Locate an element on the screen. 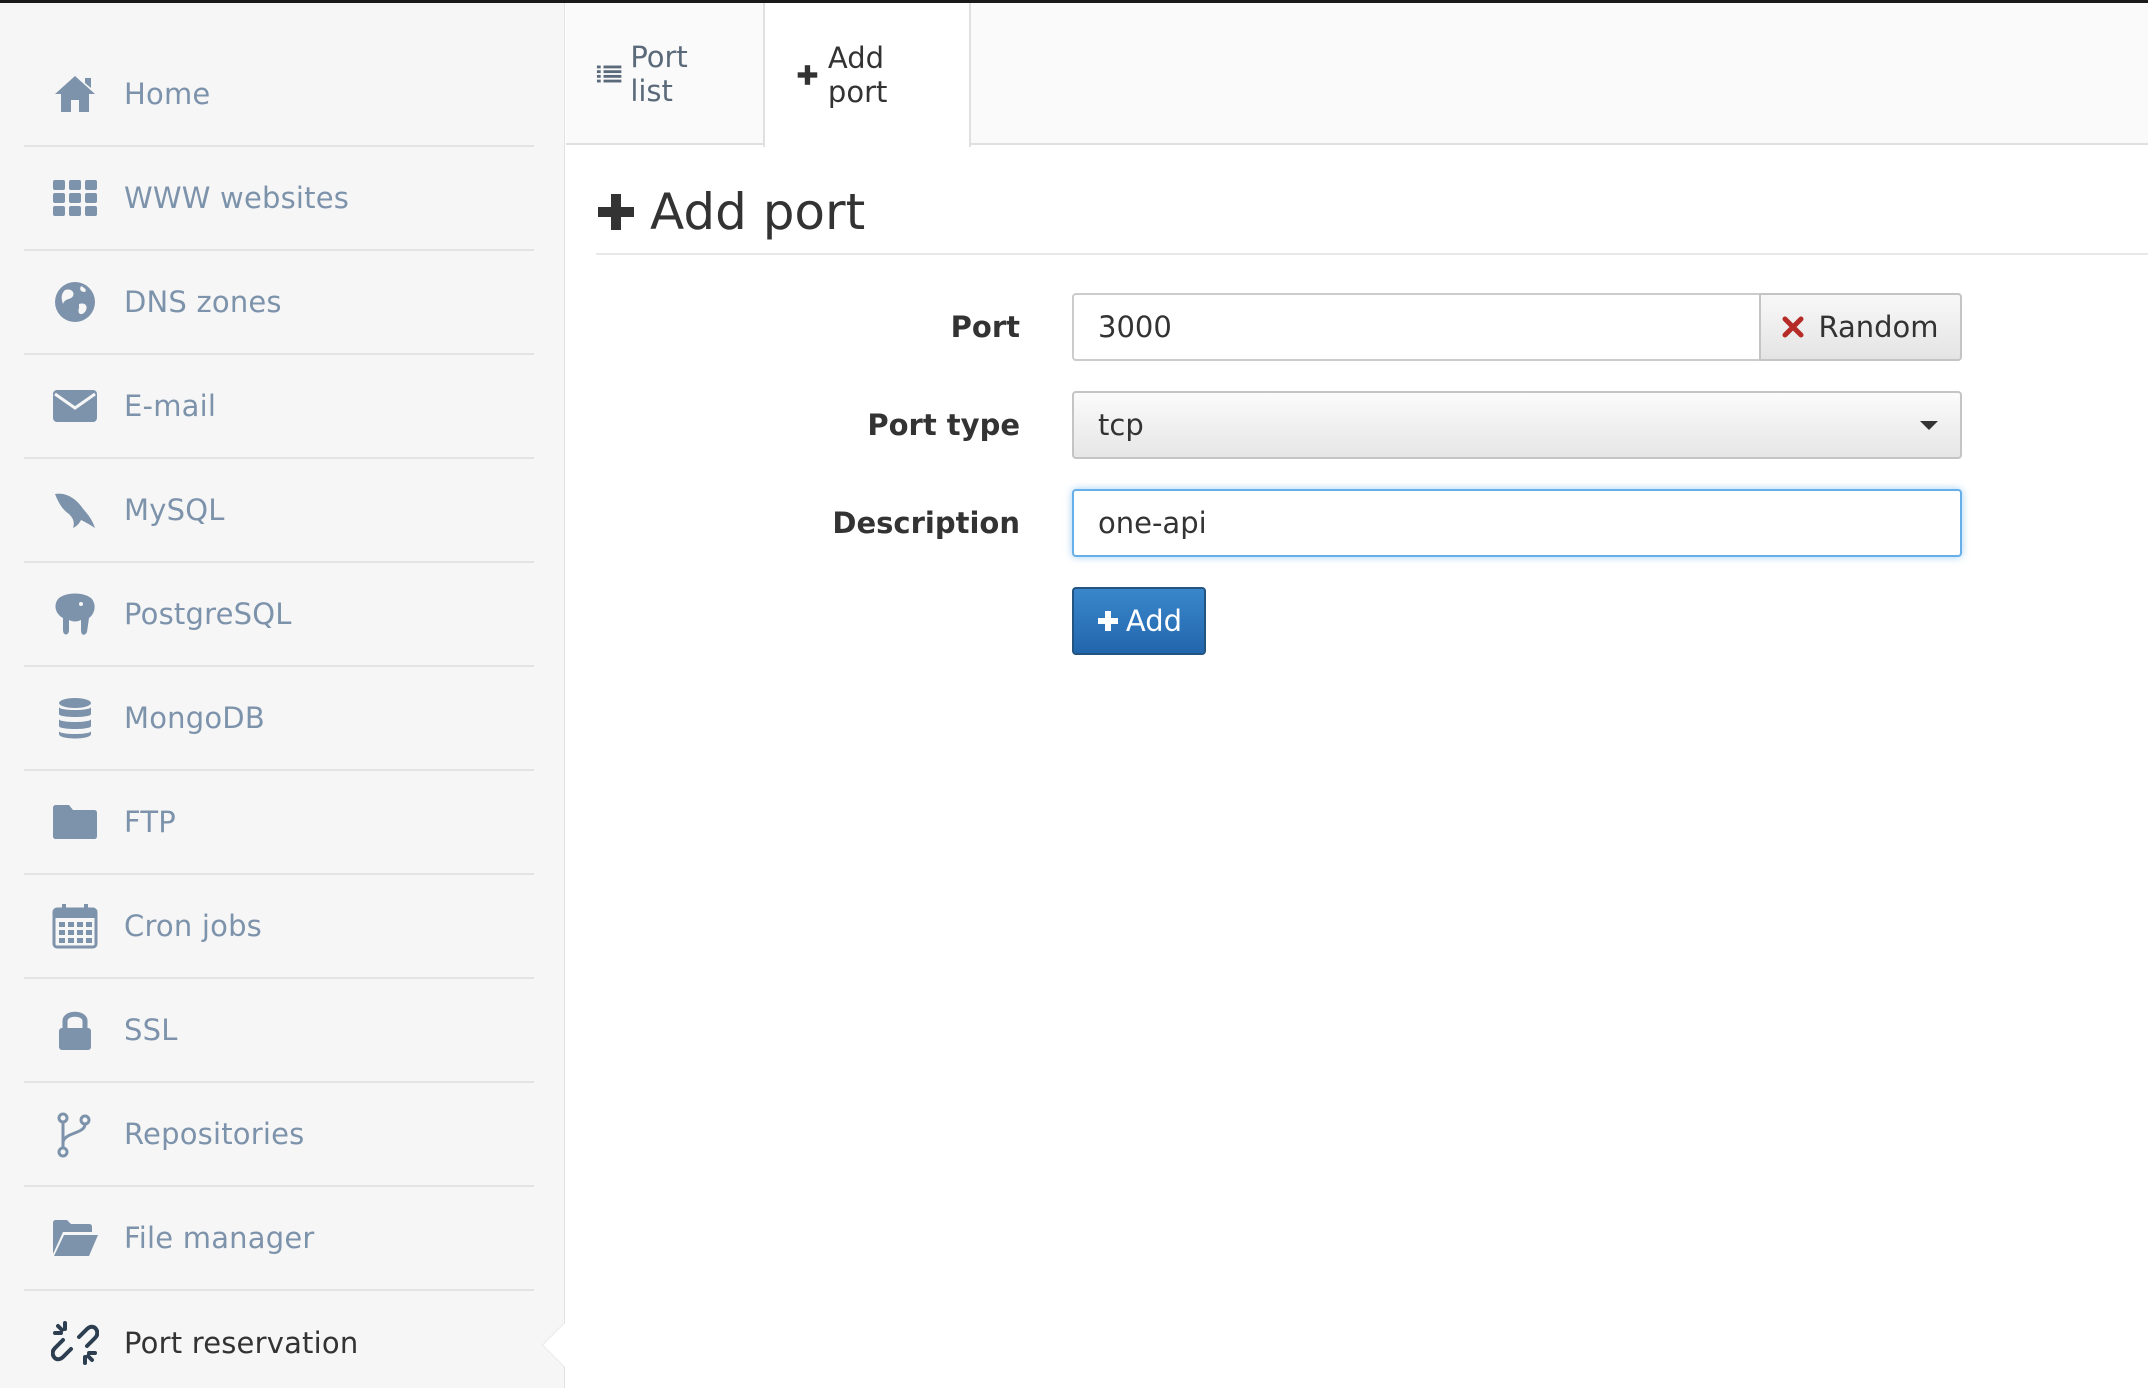 The image size is (2148, 1395). home-icon is located at coordinates (75, 94).